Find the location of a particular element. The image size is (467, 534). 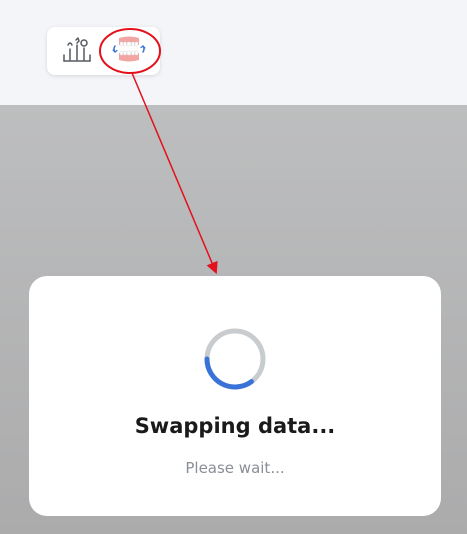

spinner-arc is located at coordinates (229, 373).